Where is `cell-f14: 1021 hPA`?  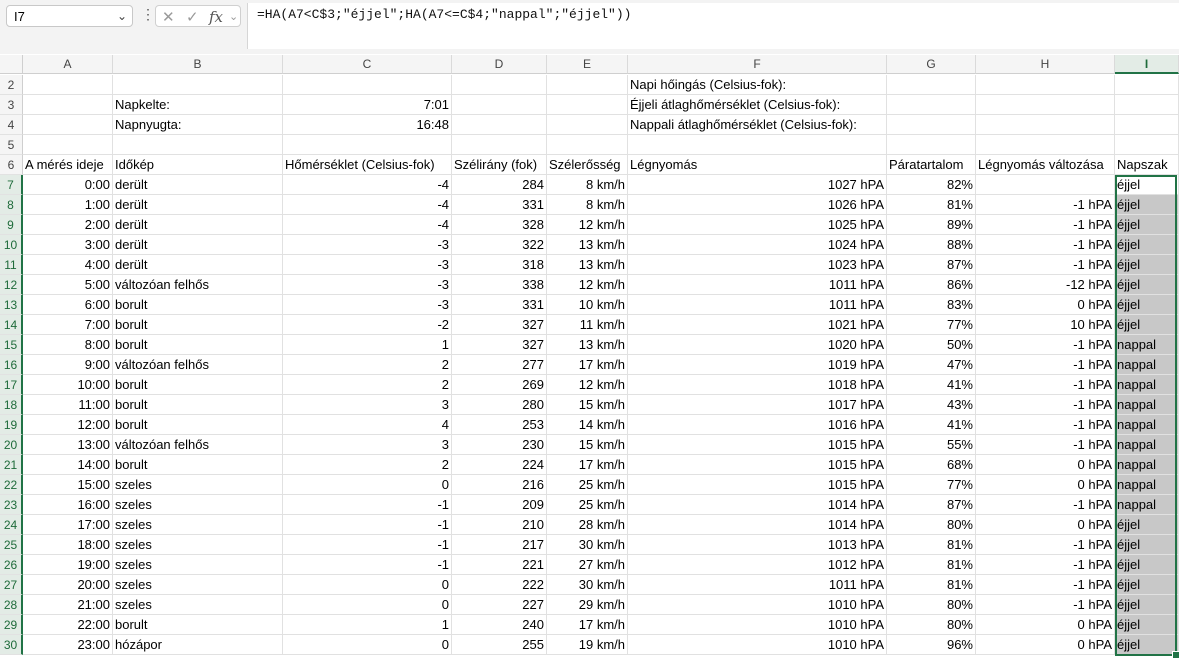
cell-f14: 1021 hPA is located at coordinates (757, 325).